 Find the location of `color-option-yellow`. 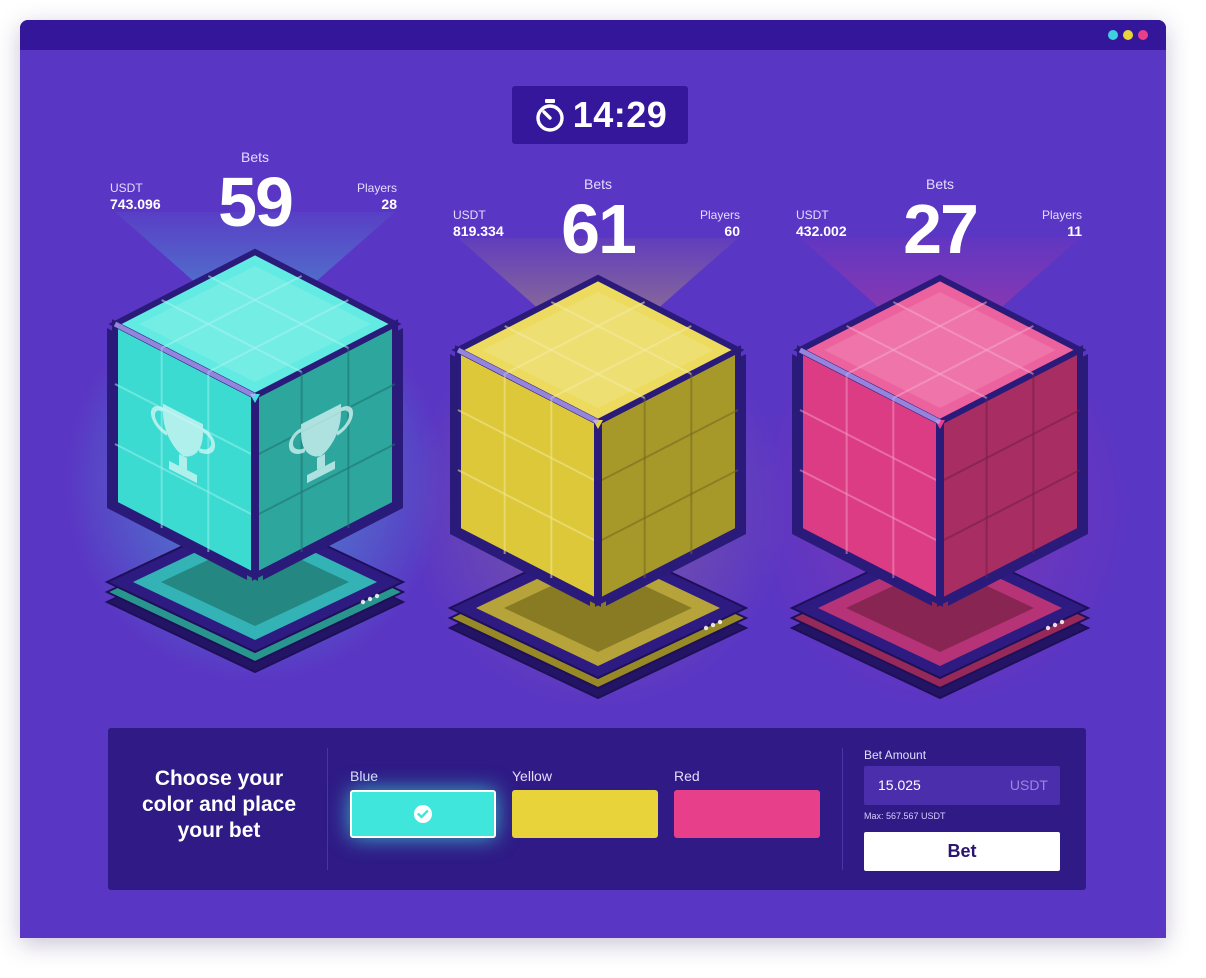

color-option-yellow is located at coordinates (585, 814).